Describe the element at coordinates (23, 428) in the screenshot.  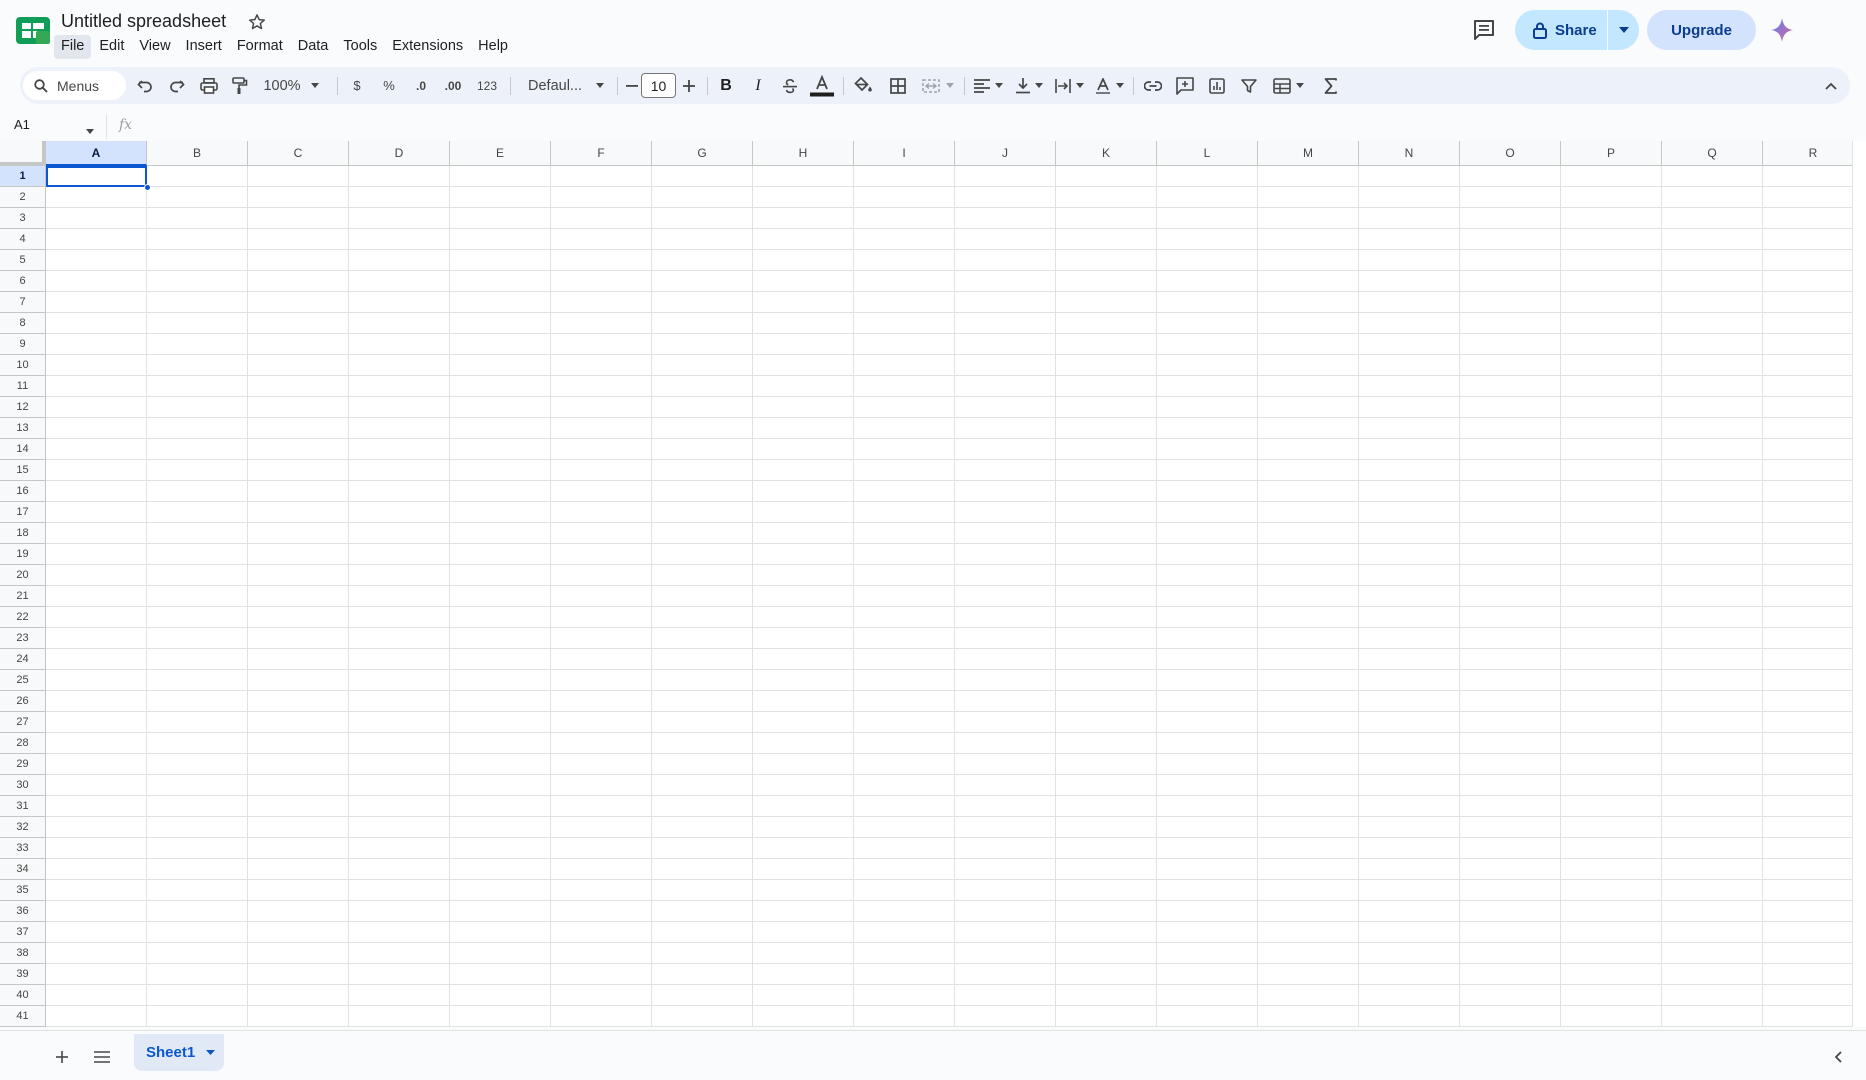
I see `row-header: 13` at that location.